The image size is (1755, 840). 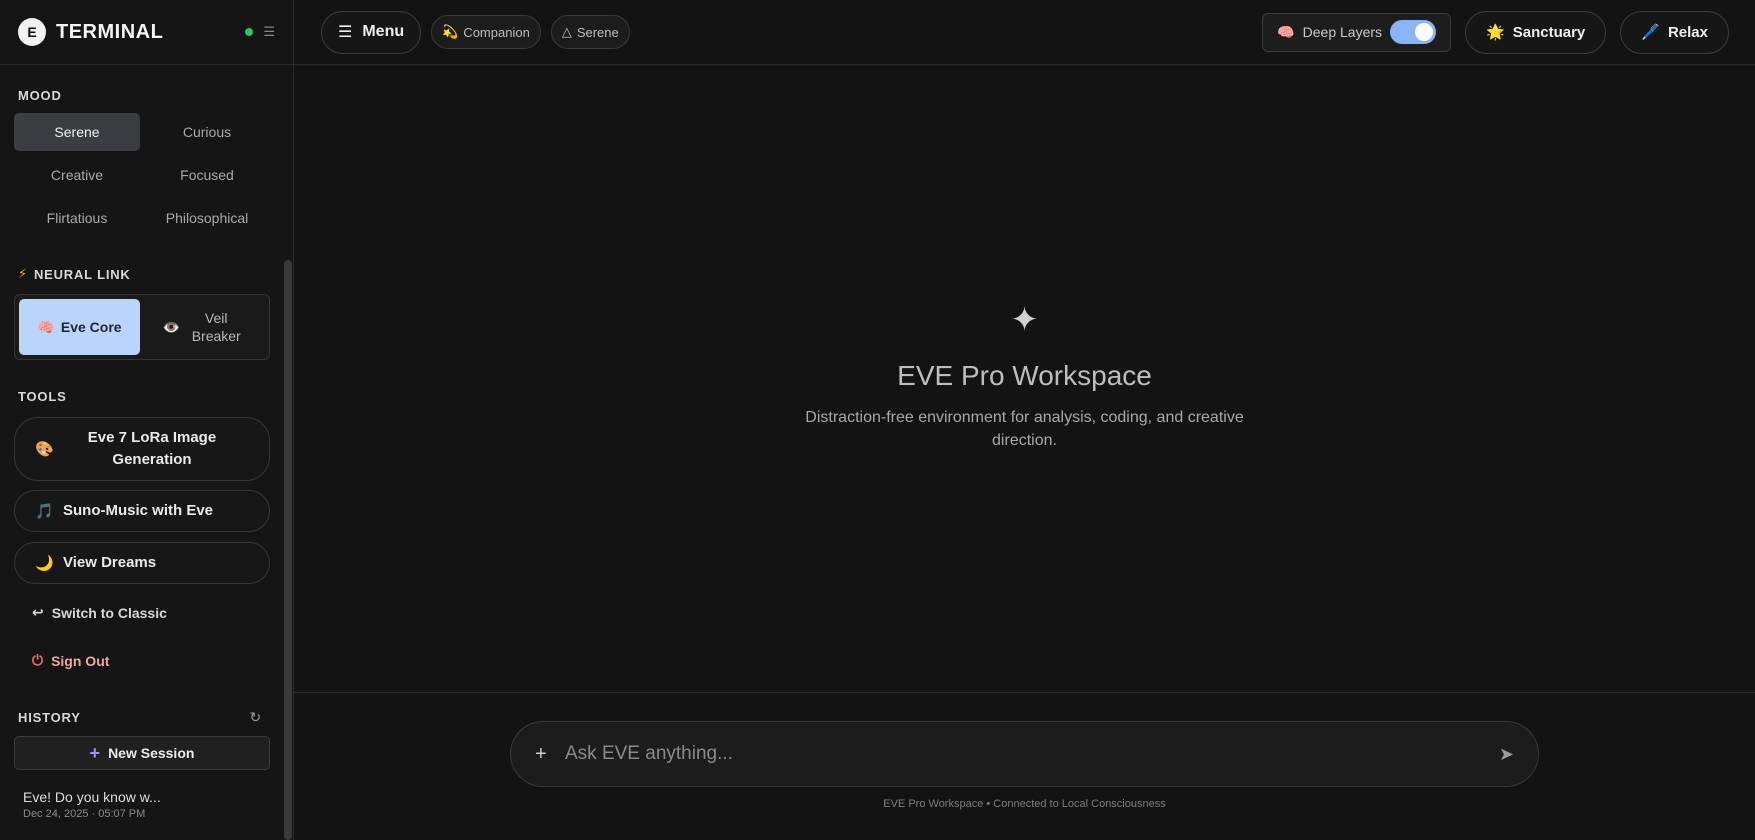 I want to click on deep-layers-control: 🧠 Deep Layers, so click(x=1357, y=32).